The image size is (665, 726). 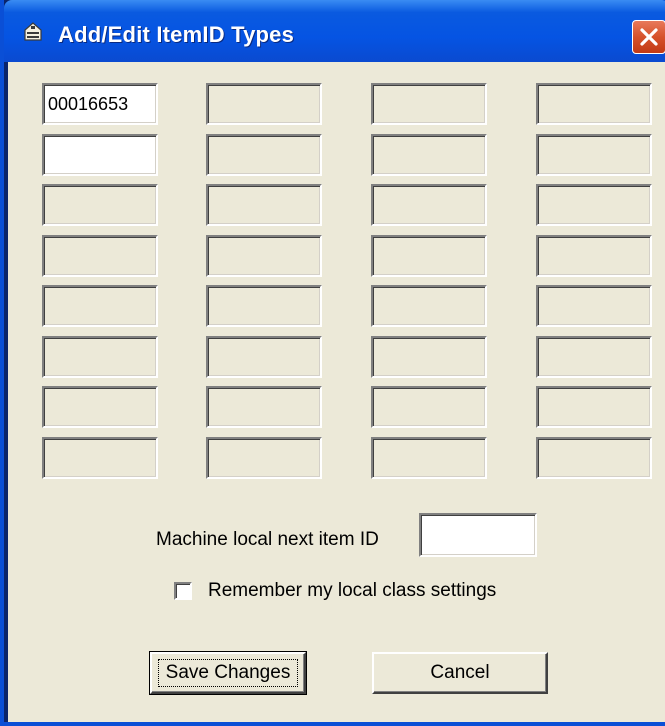 I want to click on remember-settings-checkbox, so click(x=183, y=591).